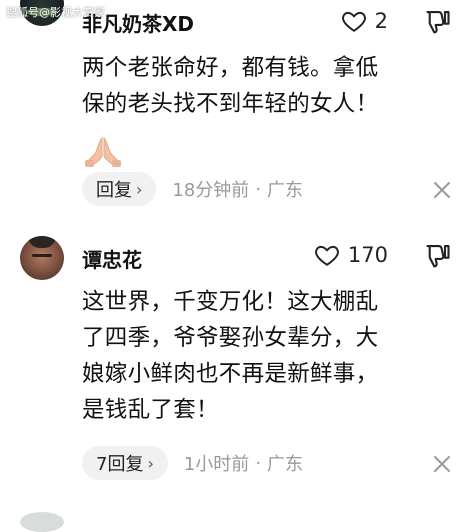 The height and width of the screenshot is (532, 474). What do you see at coordinates (230, 374) in the screenshot?
I see `comment-line: 娘嫁小鲜肉也不再是新鲜事，` at bounding box center [230, 374].